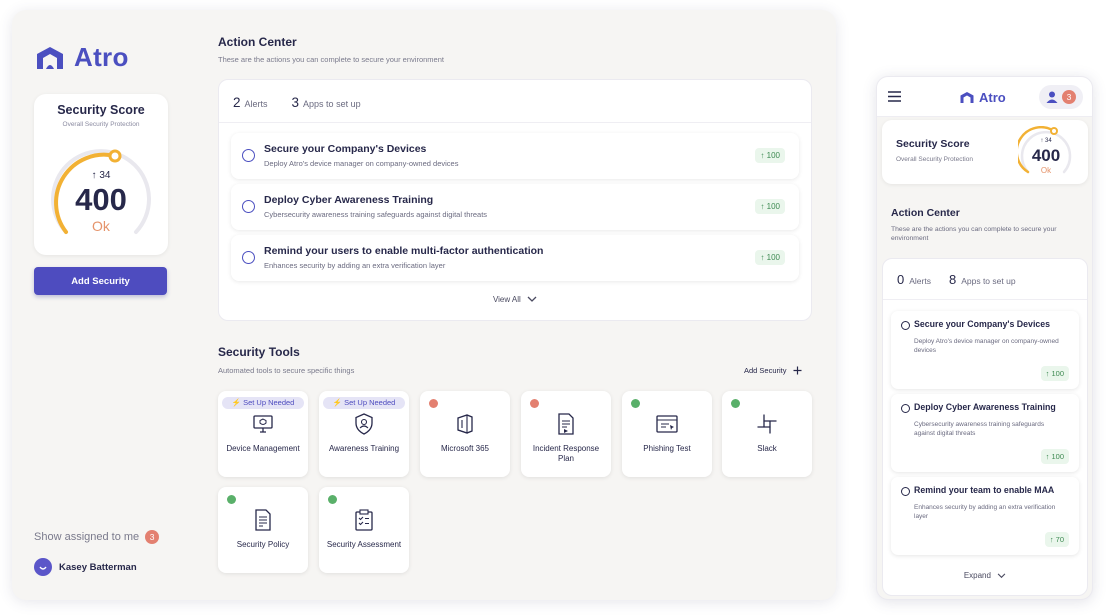 This screenshot has height=616, width=1109. I want to click on score-subtitle: Overall Security Protection, so click(101, 124).